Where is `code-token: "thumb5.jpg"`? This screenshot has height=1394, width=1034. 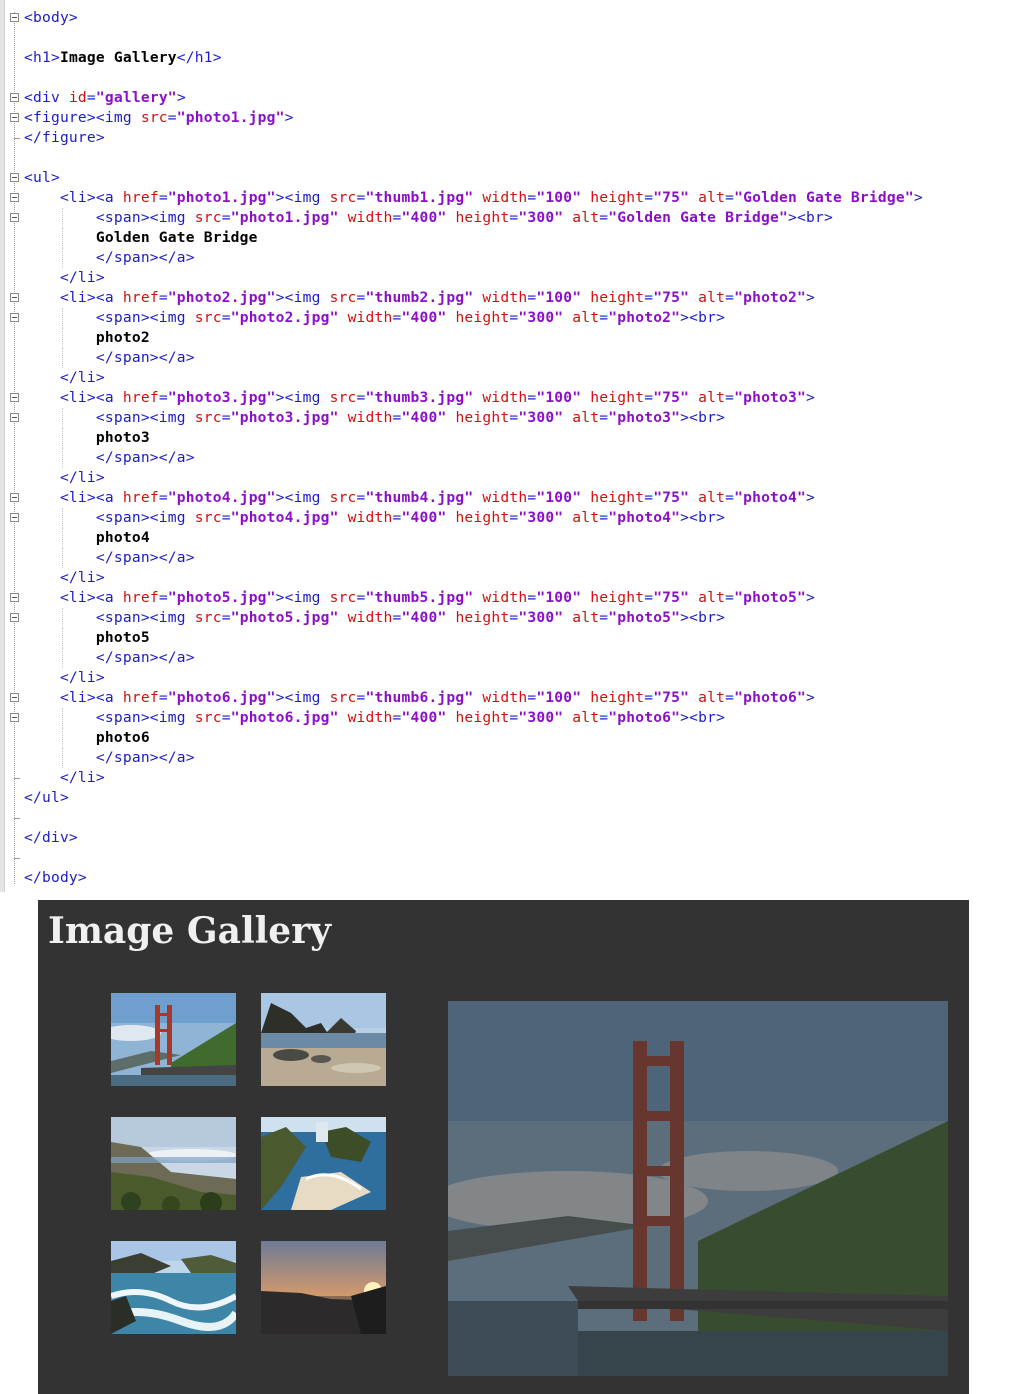 code-token: "thumb5.jpg" is located at coordinates (419, 597).